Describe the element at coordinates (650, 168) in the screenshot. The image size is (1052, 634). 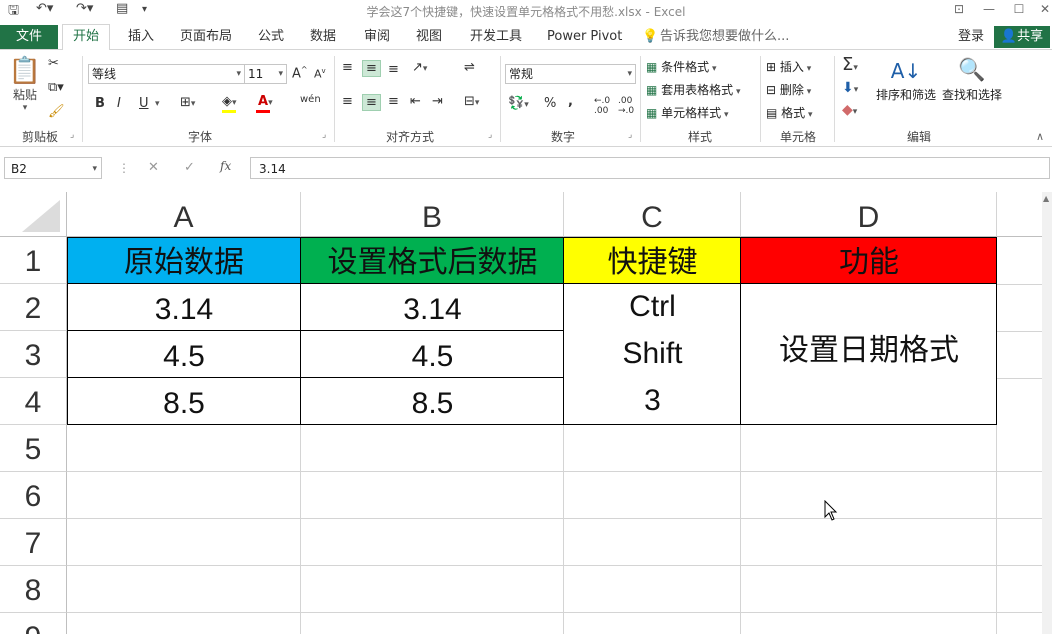
I see `formula-input: 3.14` at that location.